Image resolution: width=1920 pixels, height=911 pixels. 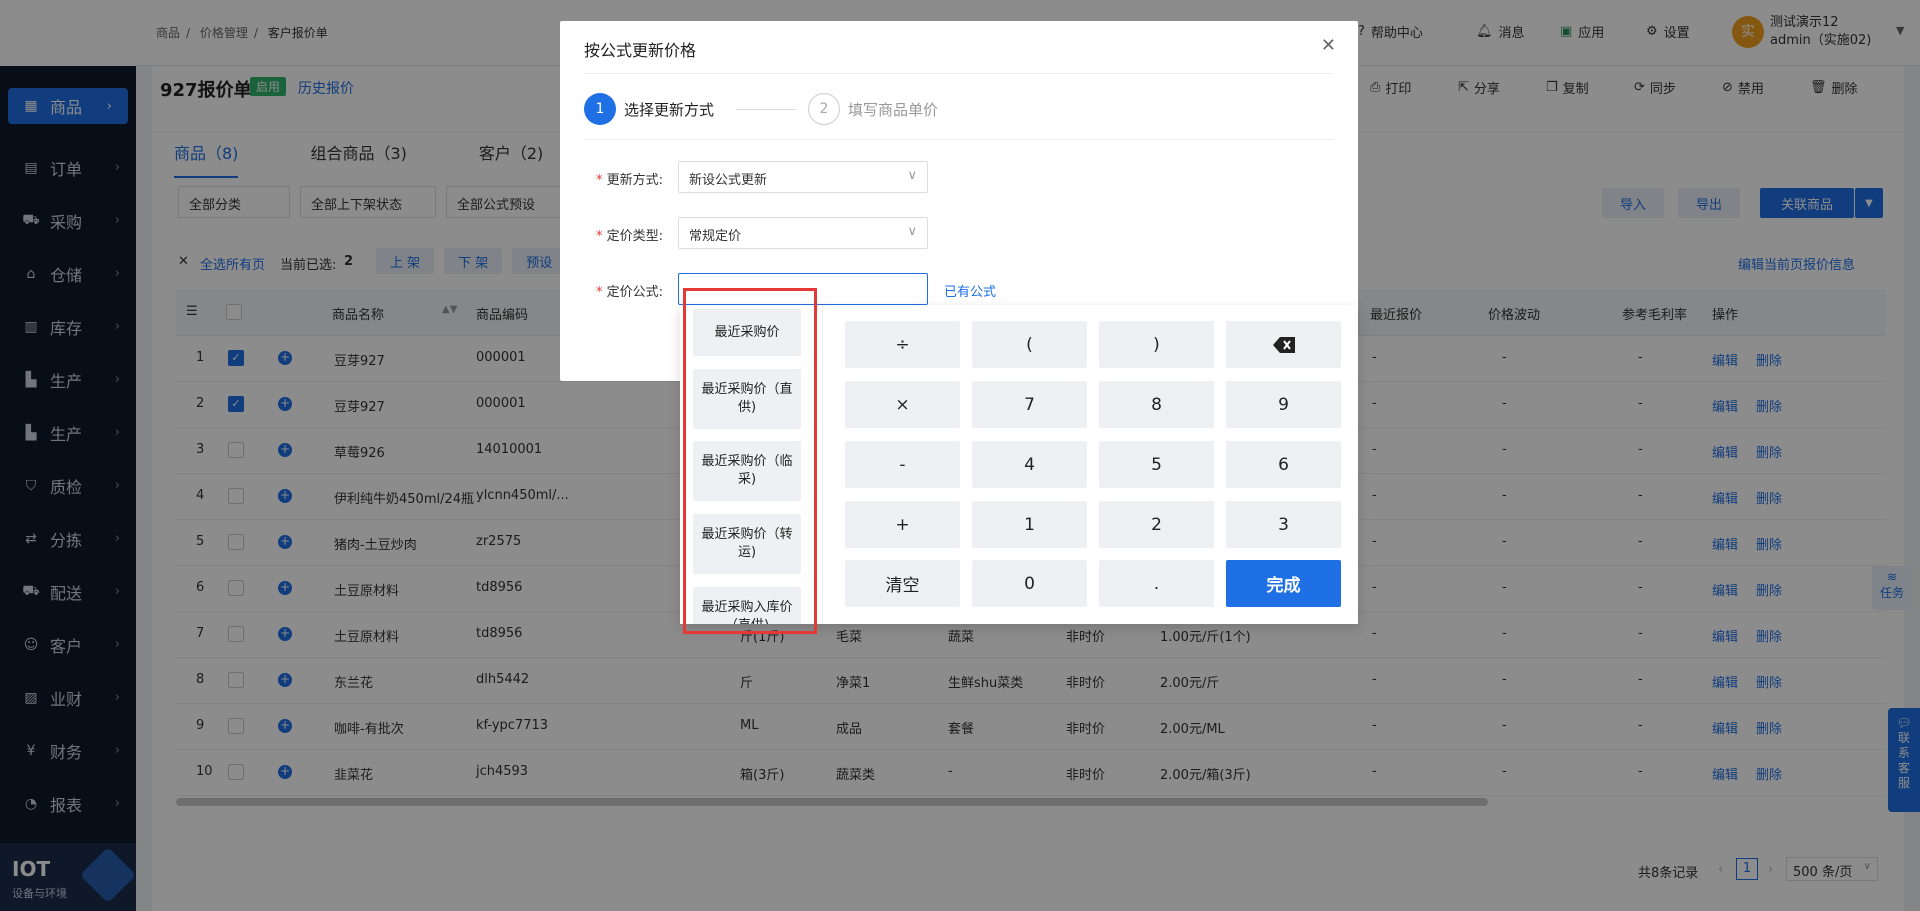 What do you see at coordinates (1029, 404) in the screenshot?
I see `keypad-key: 7` at bounding box center [1029, 404].